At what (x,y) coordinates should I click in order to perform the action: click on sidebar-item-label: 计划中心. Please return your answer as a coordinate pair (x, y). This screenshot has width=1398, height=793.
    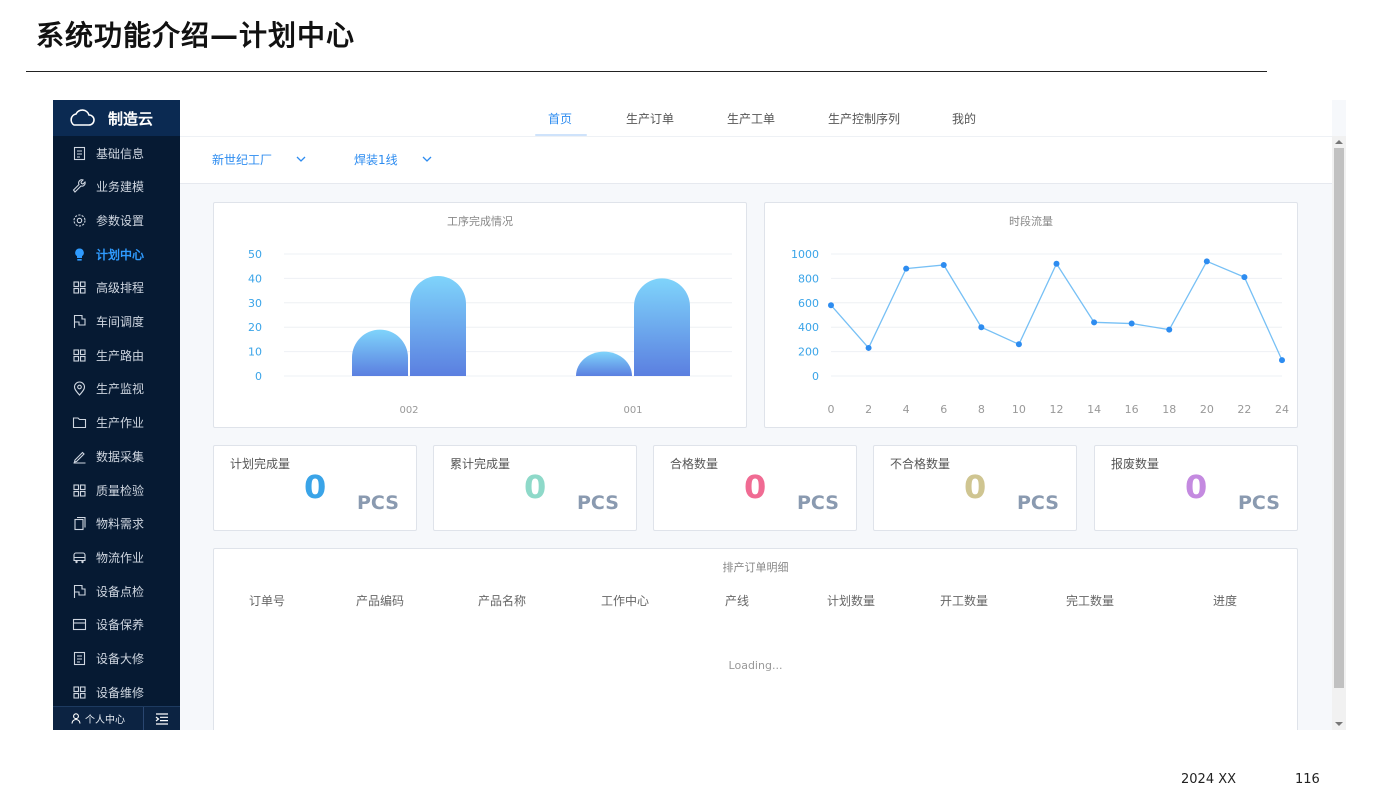
    Looking at the image, I should click on (120, 254).